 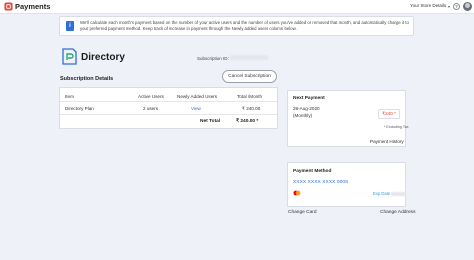 What do you see at coordinates (237, 7) in the screenshot?
I see `top-bar: Payments Your Store Details ▾ ?` at bounding box center [237, 7].